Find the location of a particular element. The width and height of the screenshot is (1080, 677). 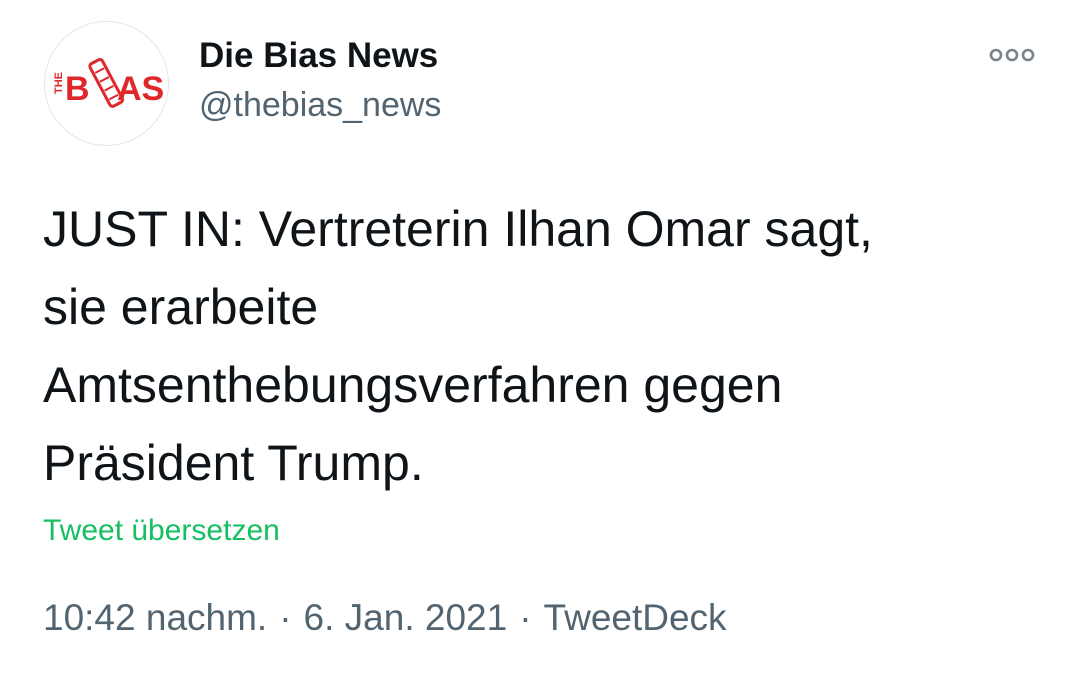

more-options-icon is located at coordinates (1012, 55).